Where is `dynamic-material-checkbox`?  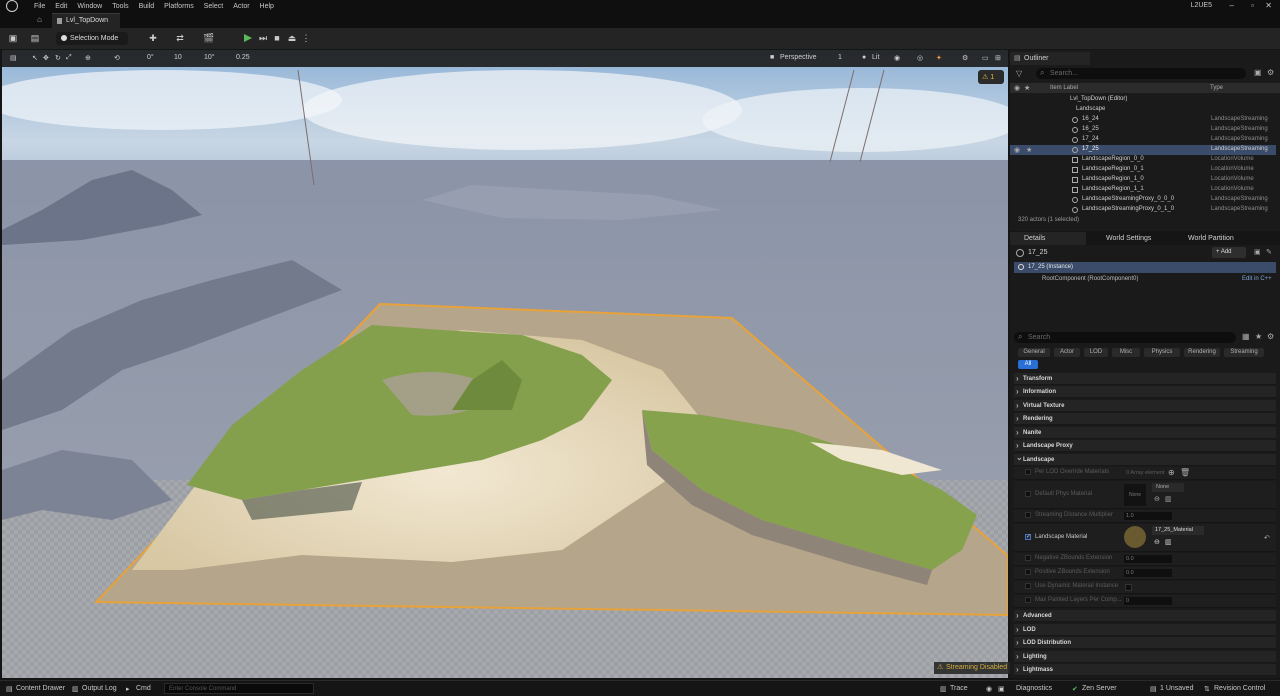
dynamic-material-checkbox is located at coordinates (1128, 587).